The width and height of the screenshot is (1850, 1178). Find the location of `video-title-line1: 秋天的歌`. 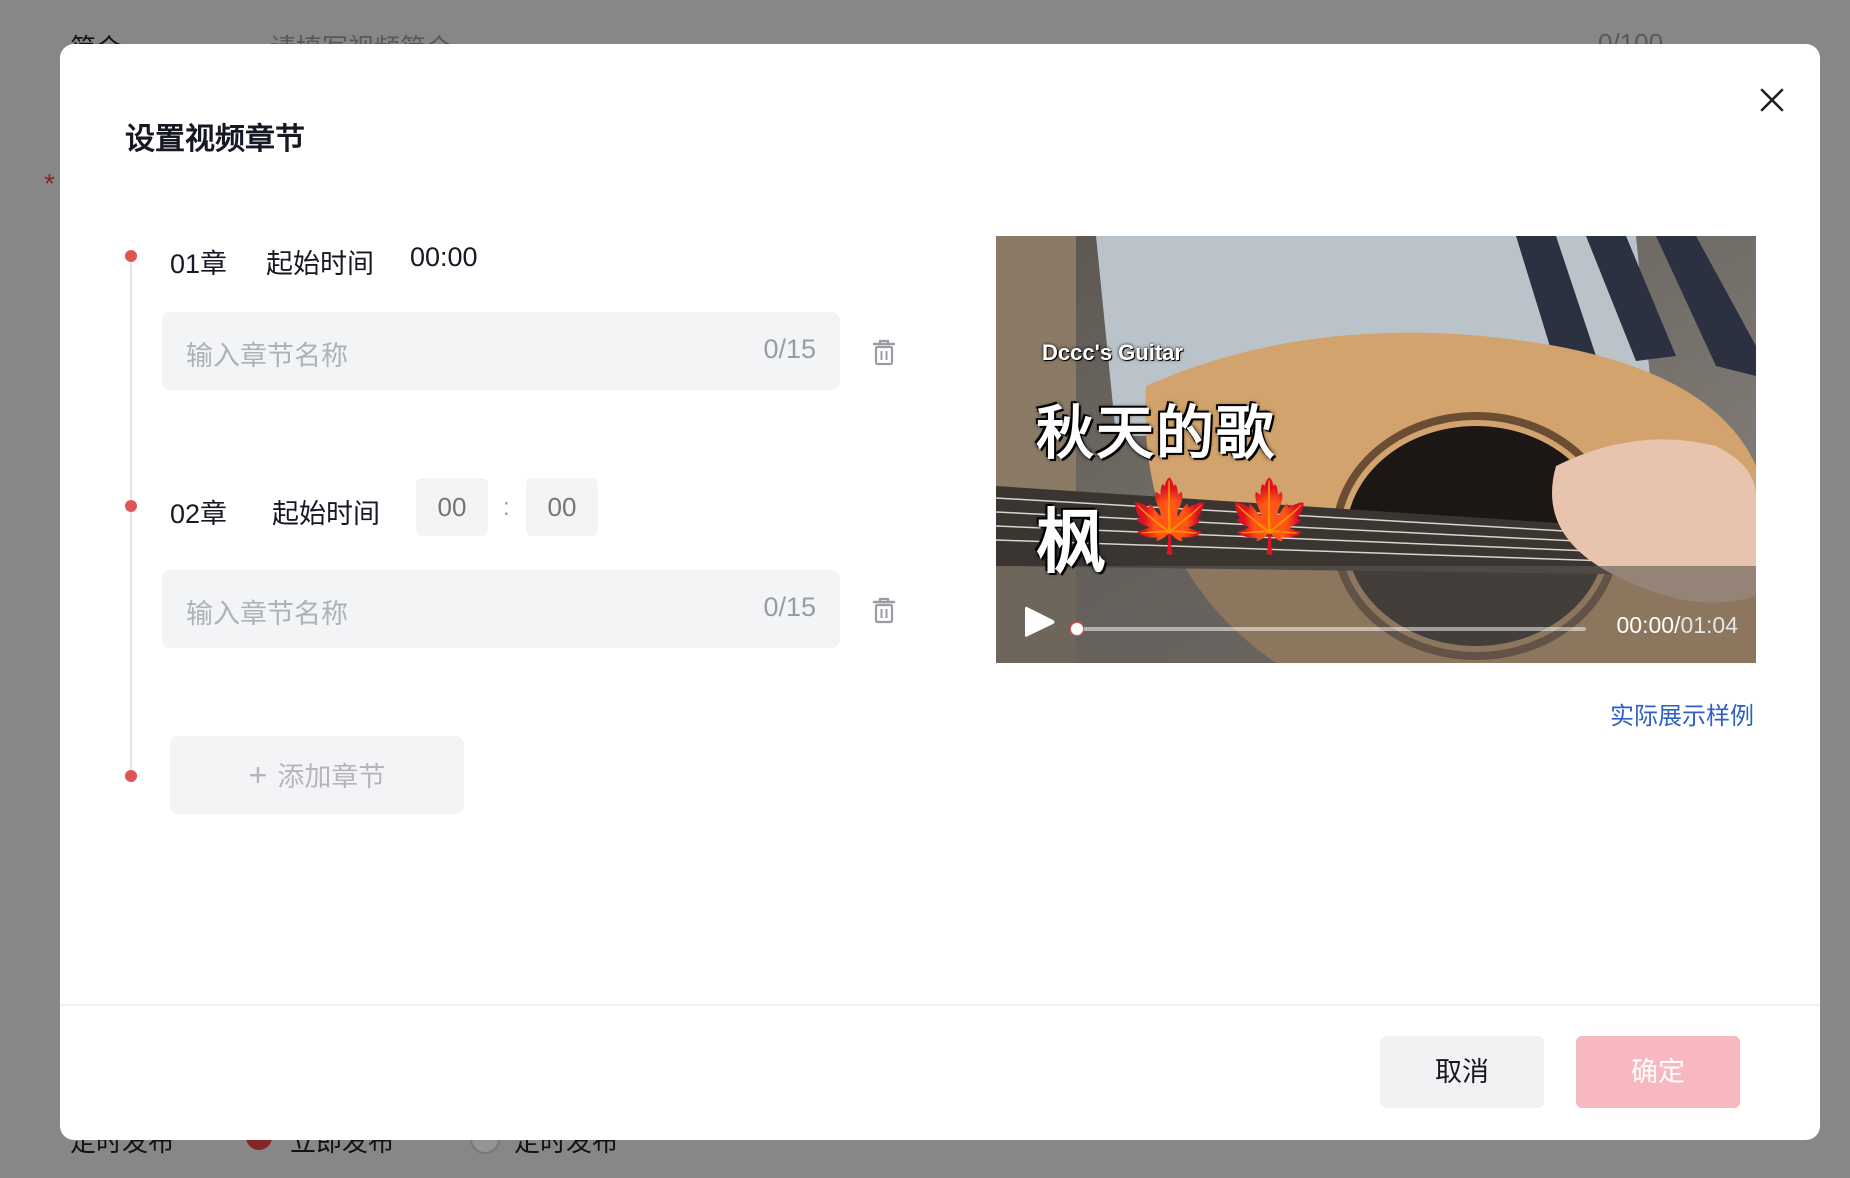

video-title-line1: 秋天的歌 is located at coordinates (1156, 433).